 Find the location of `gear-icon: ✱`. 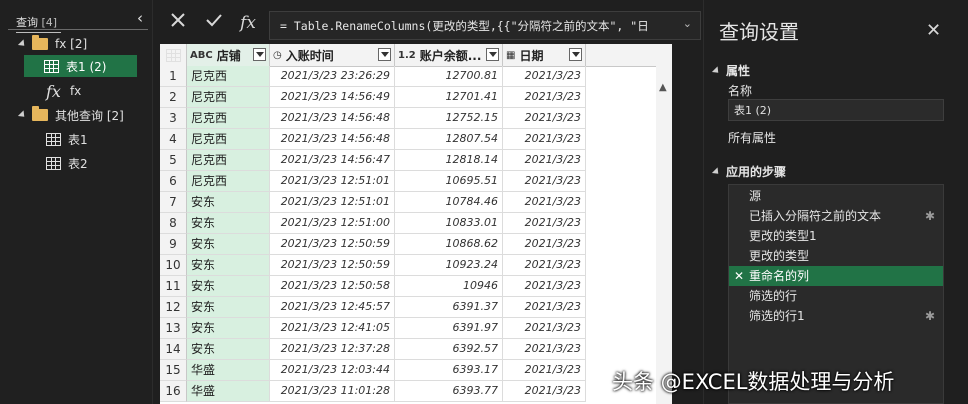

gear-icon: ✱ is located at coordinates (930, 216).